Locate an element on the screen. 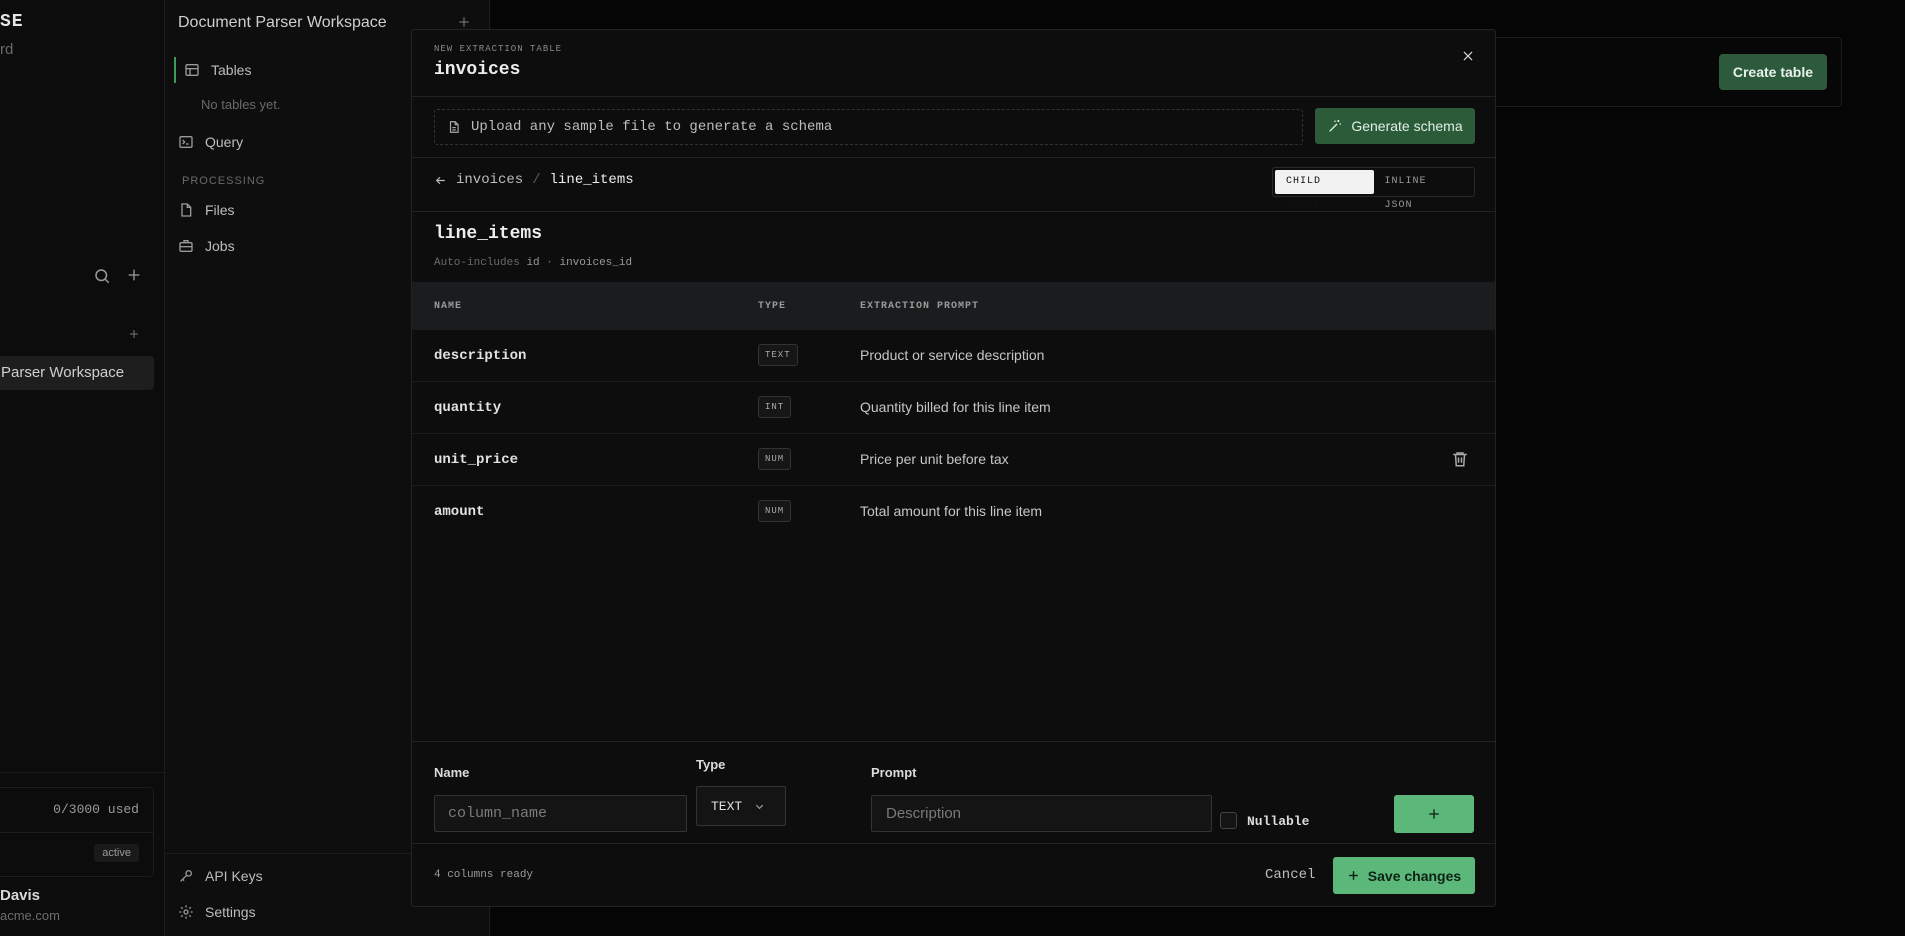 Image resolution: width=1905 pixels, height=936 pixels. nav-item-label: Jobs is located at coordinates (220, 246).